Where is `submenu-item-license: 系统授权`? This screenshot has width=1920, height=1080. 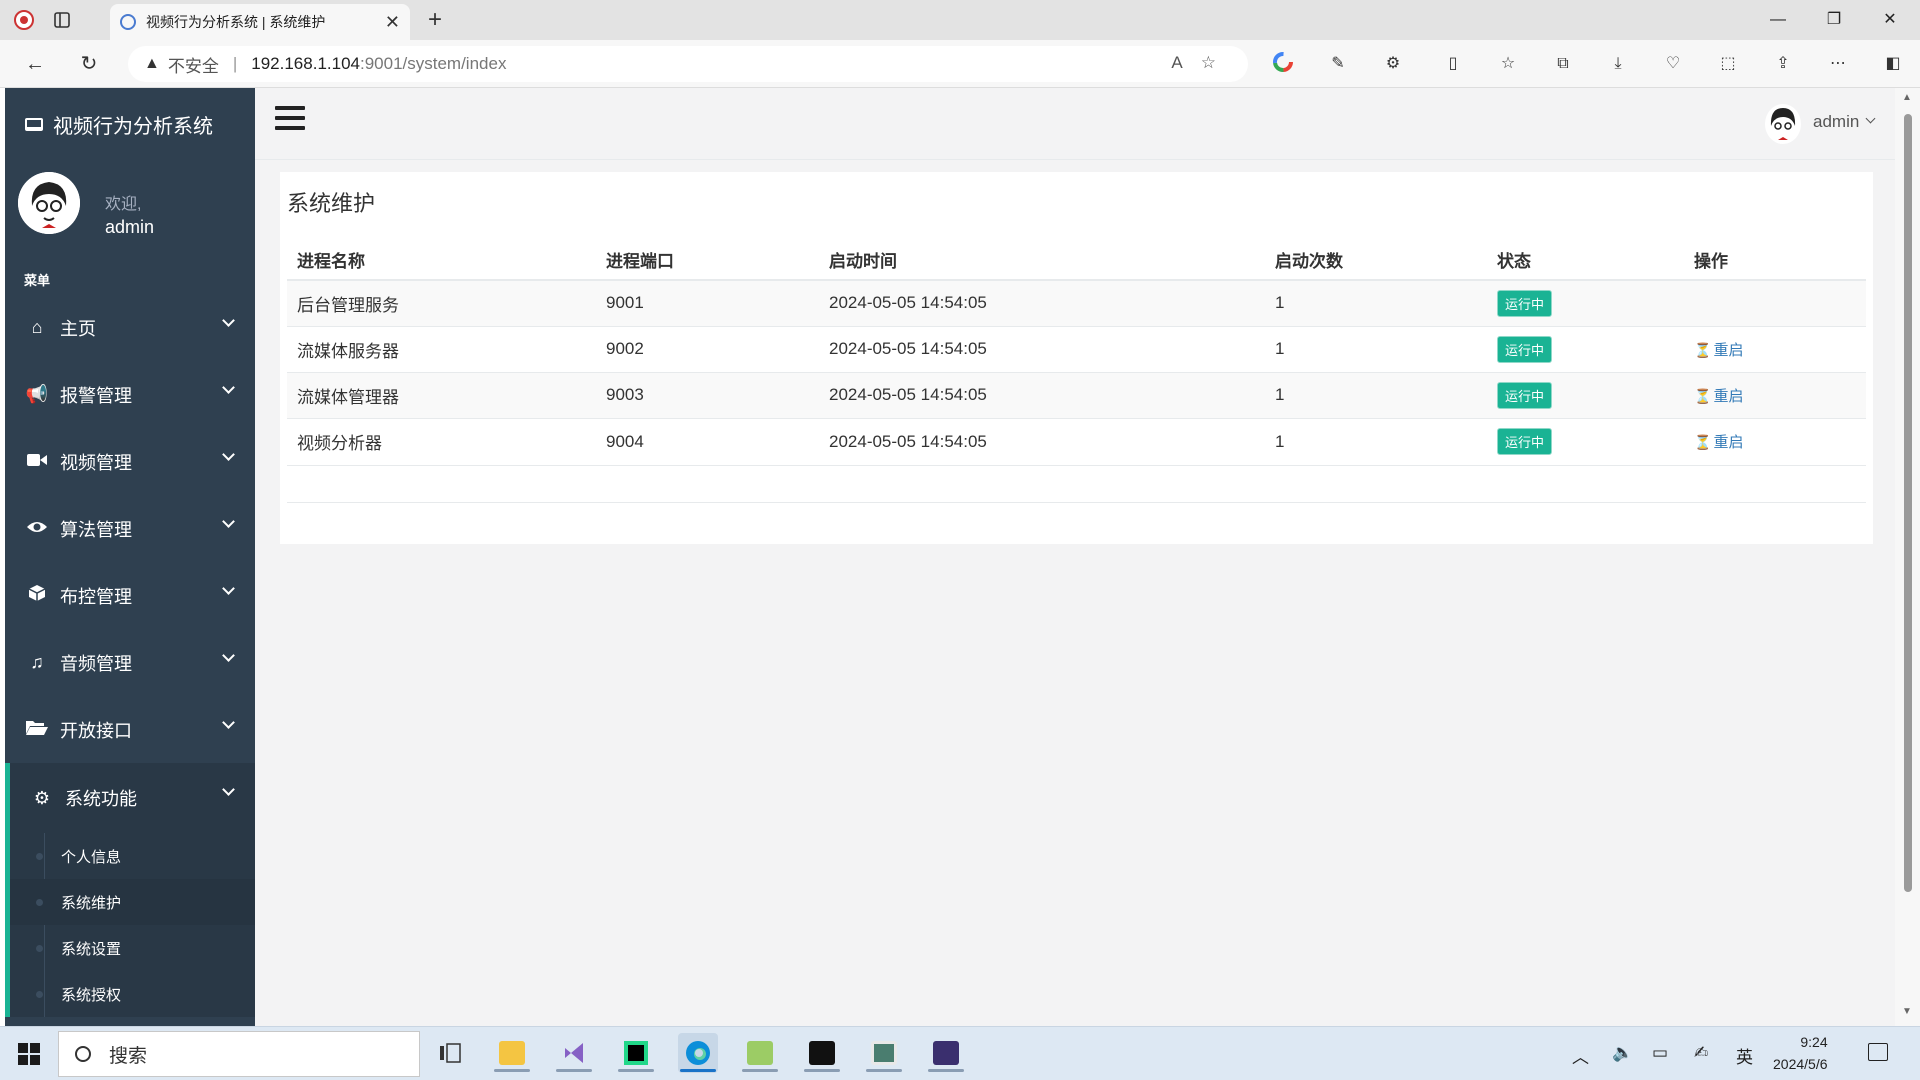
submenu-item-license: 系统授权 is located at coordinates (132, 994).